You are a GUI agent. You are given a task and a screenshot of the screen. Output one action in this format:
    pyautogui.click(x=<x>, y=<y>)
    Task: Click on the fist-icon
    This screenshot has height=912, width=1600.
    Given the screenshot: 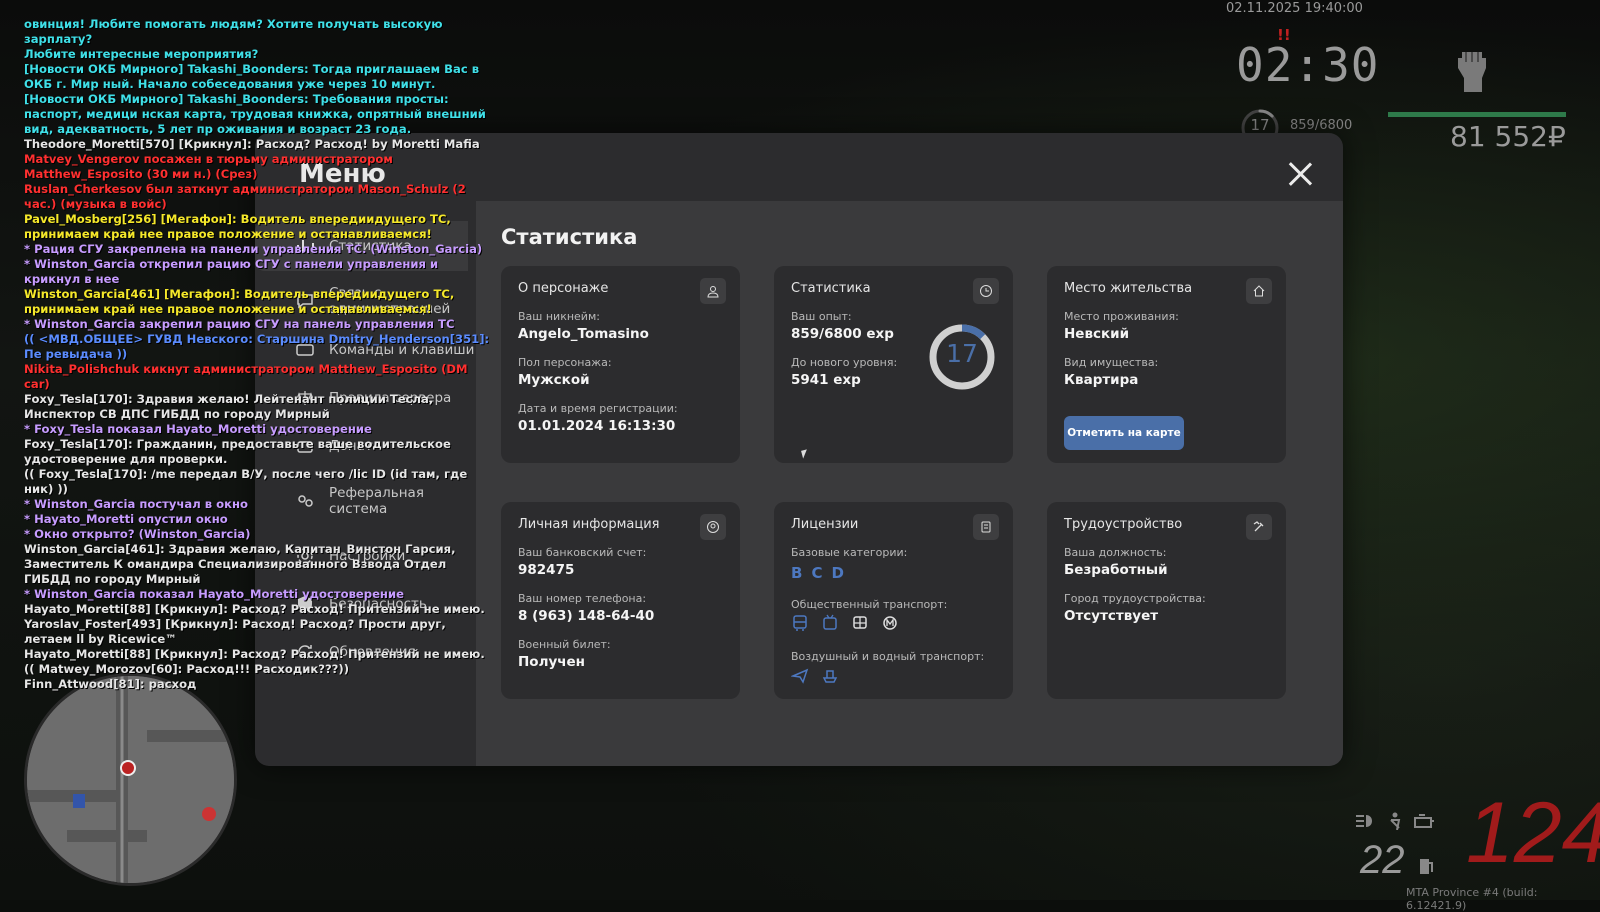 What is the action you would take?
    pyautogui.click(x=1472, y=72)
    